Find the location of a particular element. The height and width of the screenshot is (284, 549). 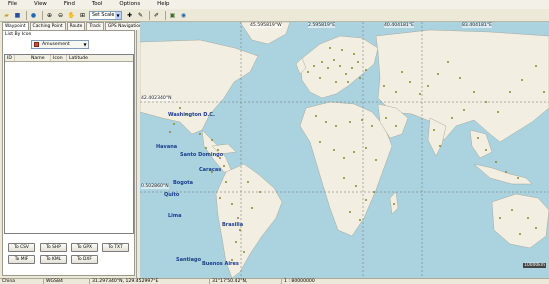

scale-select: Set Scale ▼ is located at coordinates (105, 15).